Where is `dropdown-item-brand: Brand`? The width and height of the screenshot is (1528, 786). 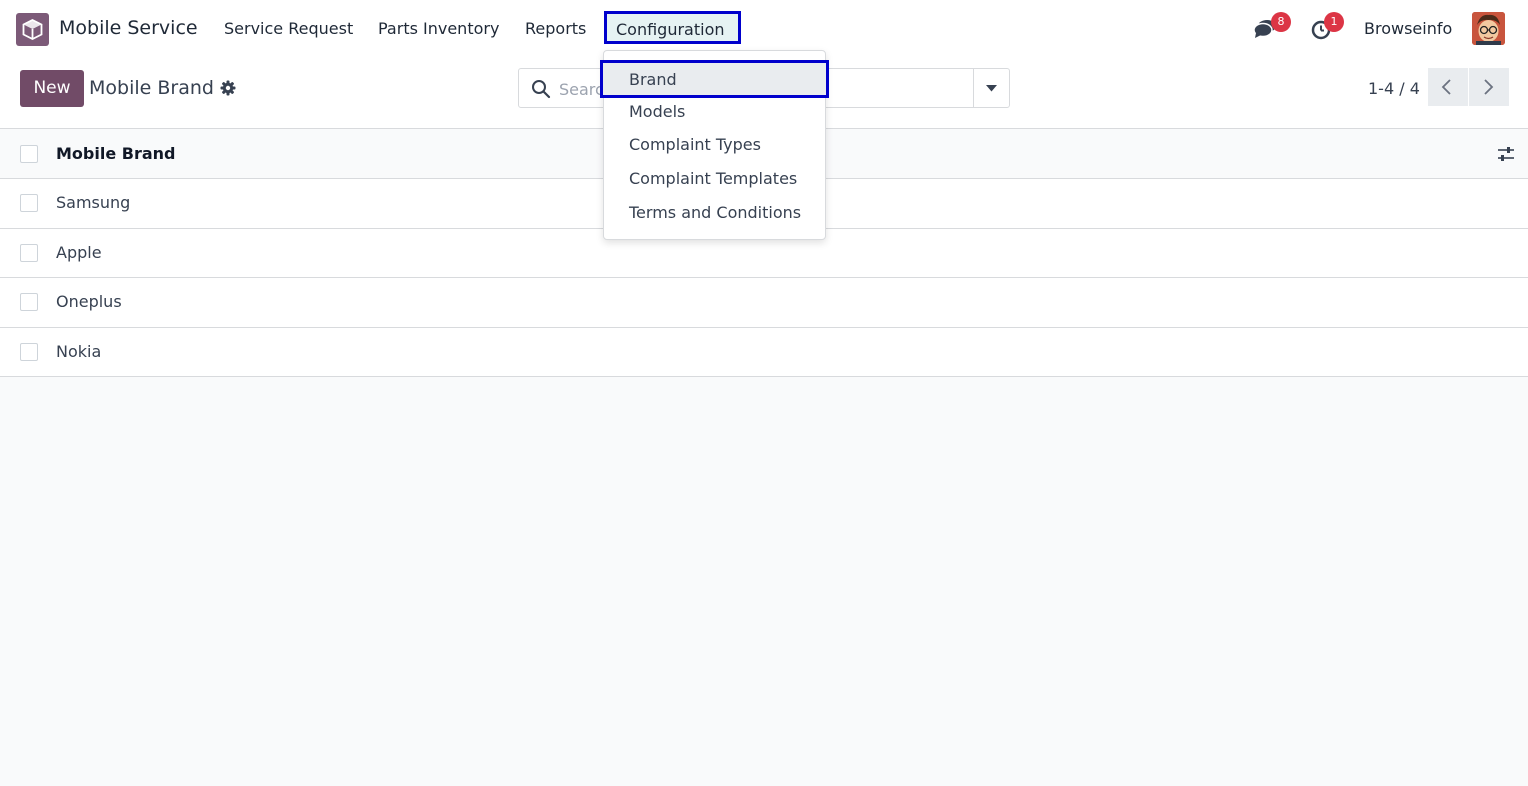
dropdown-item-brand: Brand is located at coordinates (714, 79).